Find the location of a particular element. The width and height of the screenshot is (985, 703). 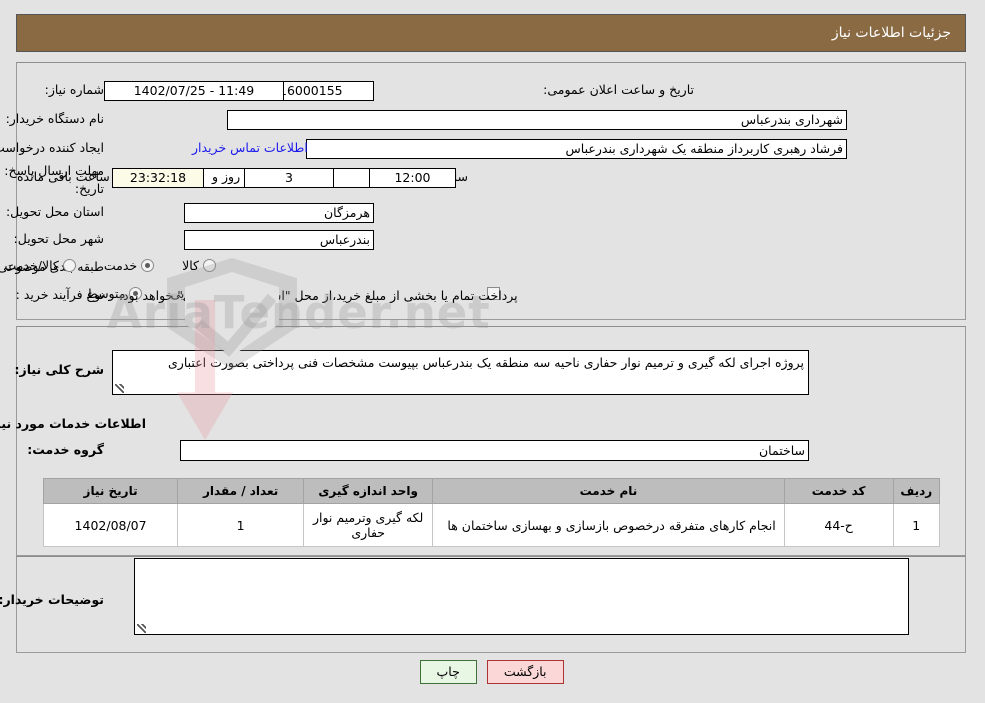

province-label-wrap: استان محل تحویل: is located at coordinates (56, 211).